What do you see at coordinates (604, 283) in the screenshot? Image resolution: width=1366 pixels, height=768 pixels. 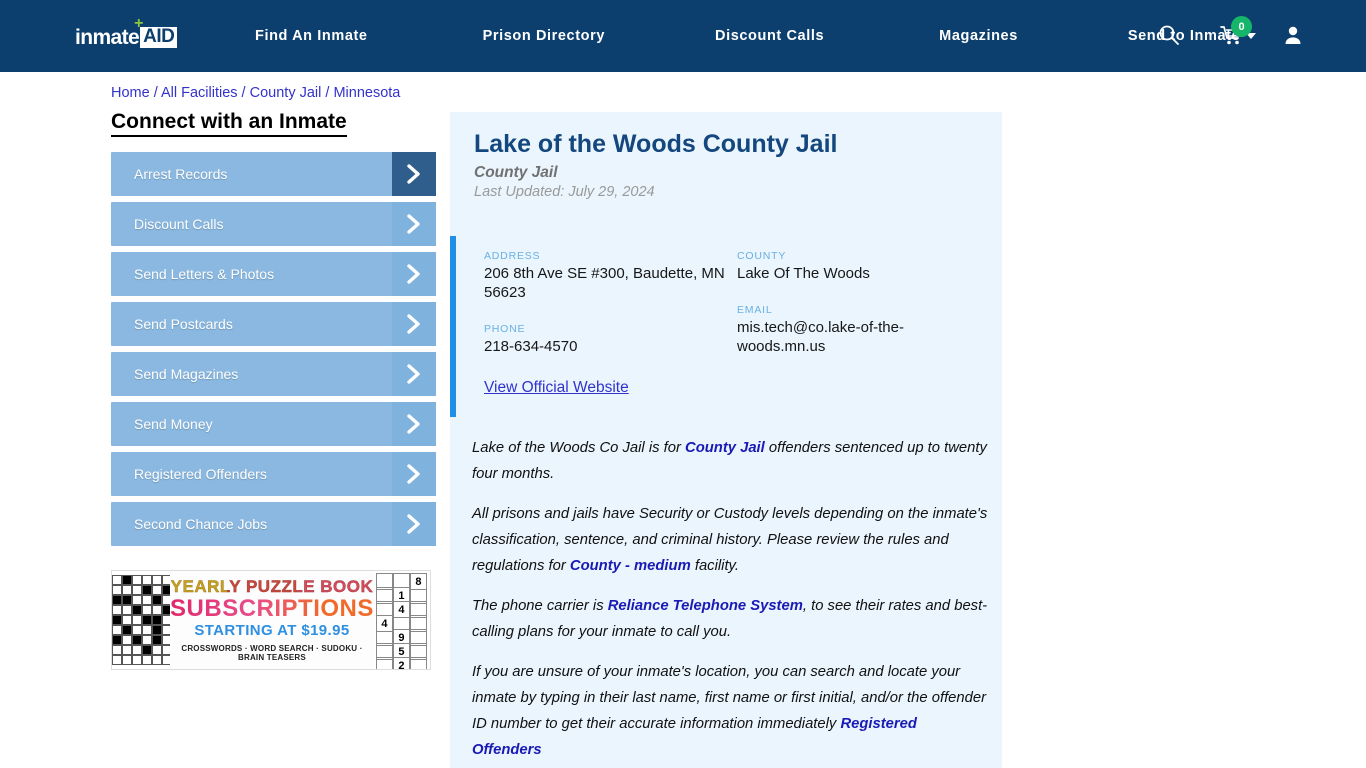 I see `address-value: 206 8th Ave SE #300, Baudette, MN 56623` at bounding box center [604, 283].